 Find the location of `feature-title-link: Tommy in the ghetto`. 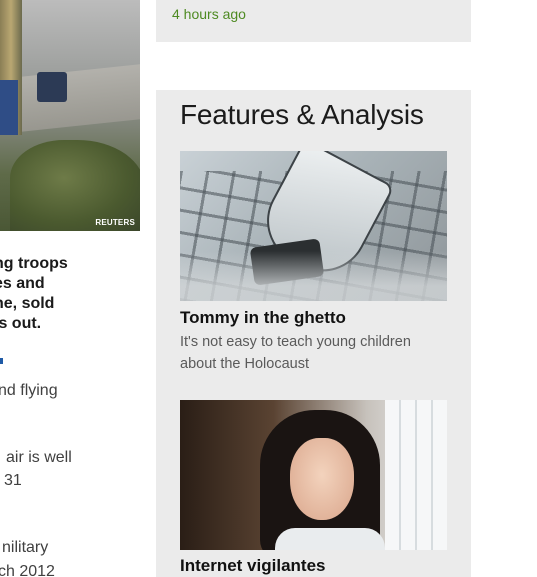

feature-title-link: Tommy in the ghetto is located at coordinates (263, 318).